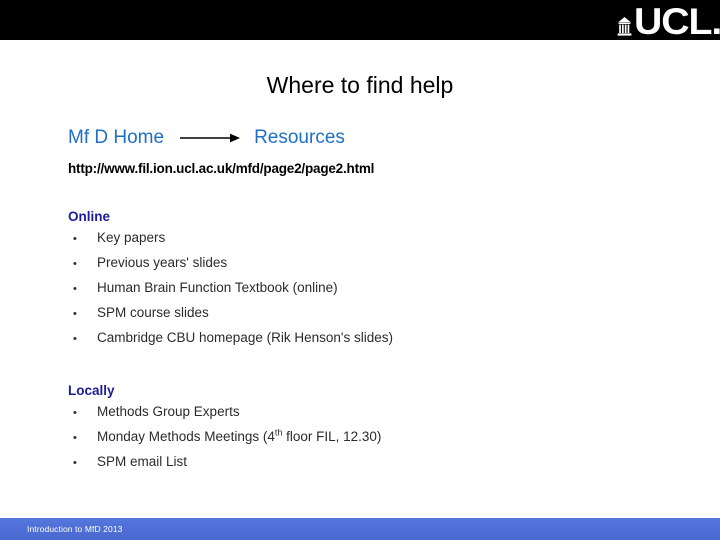 Image resolution: width=720 pixels, height=540 pixels. What do you see at coordinates (89, 216) in the screenshot?
I see `section-heading-online: Online` at bounding box center [89, 216].